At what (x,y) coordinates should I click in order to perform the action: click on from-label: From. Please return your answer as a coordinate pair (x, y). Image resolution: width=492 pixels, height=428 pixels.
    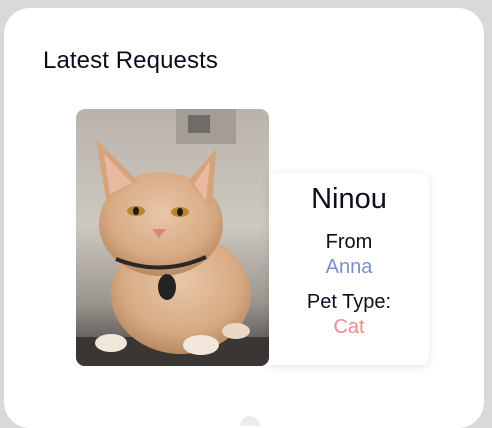
    Looking at the image, I should click on (349, 242).